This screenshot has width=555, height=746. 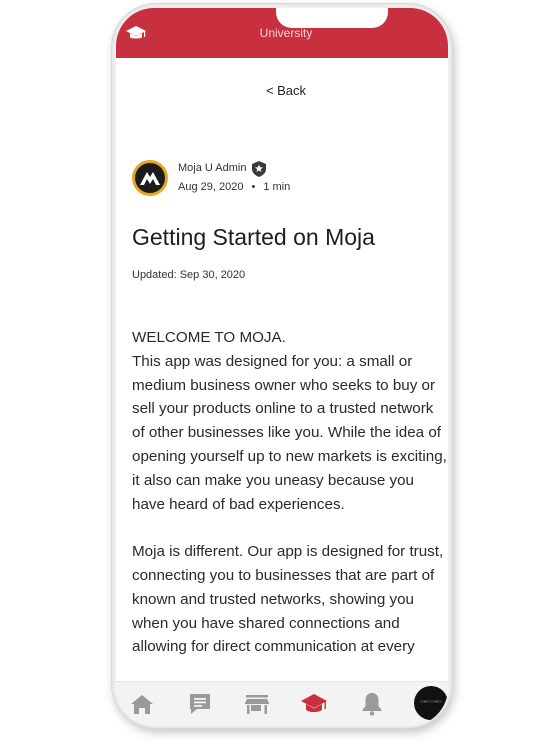 What do you see at coordinates (372, 704) in the screenshot?
I see `bell-icon` at bounding box center [372, 704].